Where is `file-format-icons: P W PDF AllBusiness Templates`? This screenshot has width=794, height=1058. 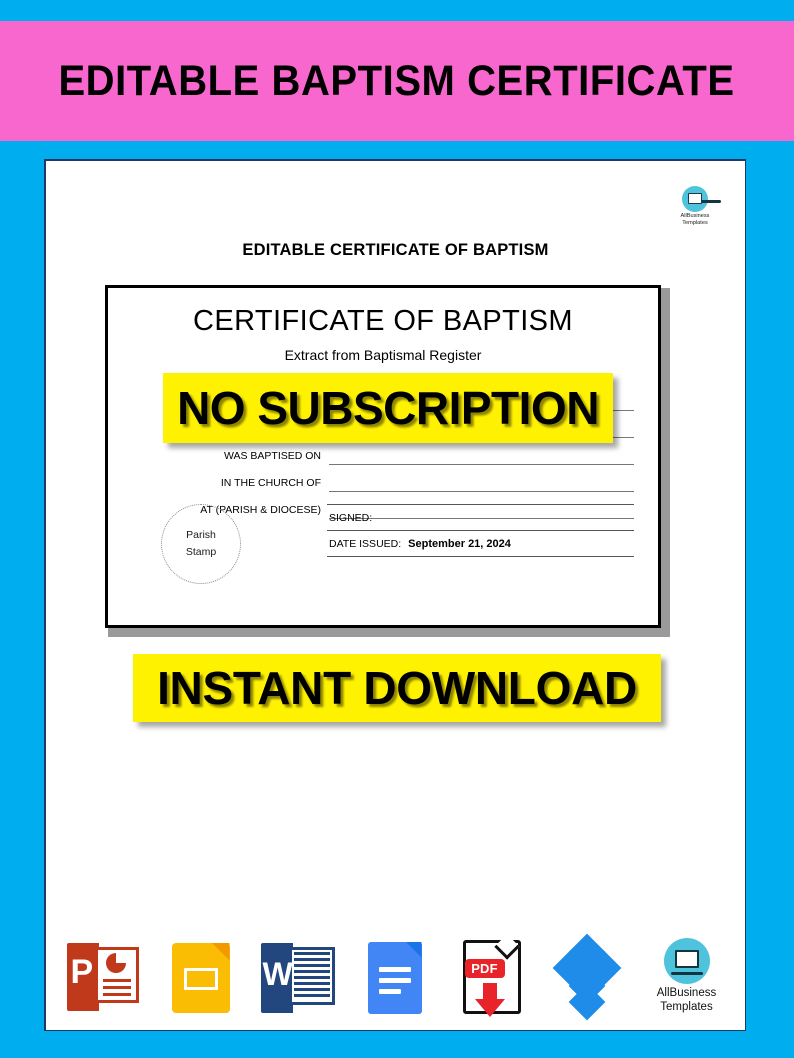
file-format-icons: P W PDF AllBusiness Templates is located at coordinates (395, 976).